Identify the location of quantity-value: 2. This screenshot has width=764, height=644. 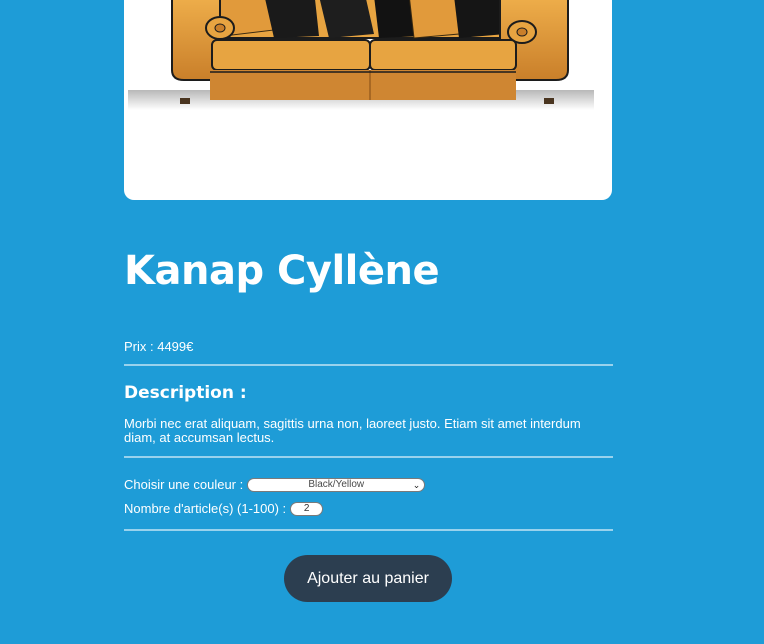
(306, 508).